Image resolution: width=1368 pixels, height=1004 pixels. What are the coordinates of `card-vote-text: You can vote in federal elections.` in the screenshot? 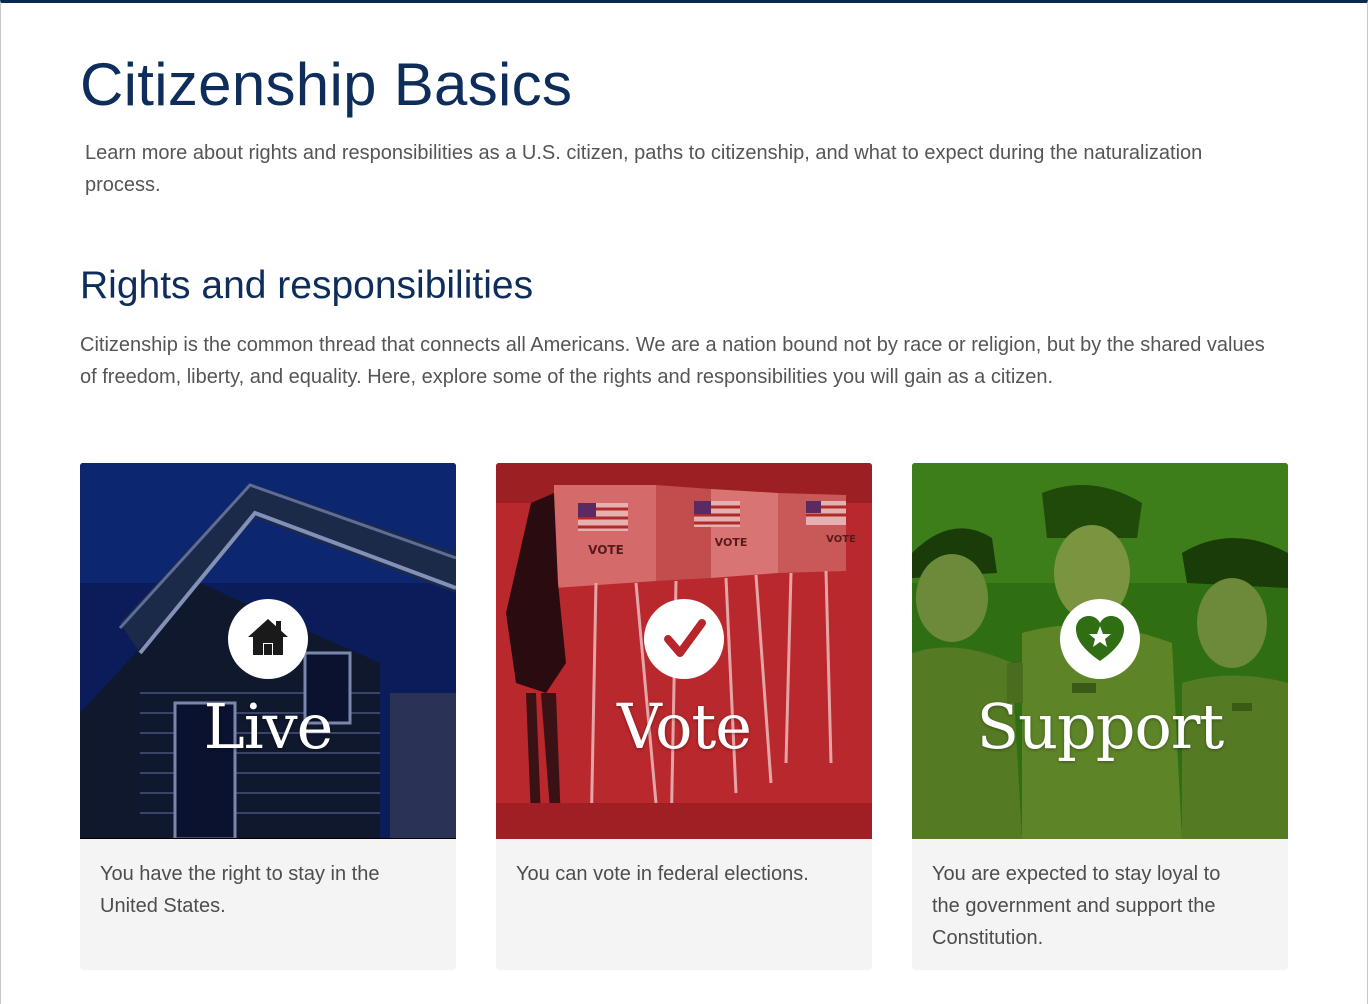 It's located at (662, 874).